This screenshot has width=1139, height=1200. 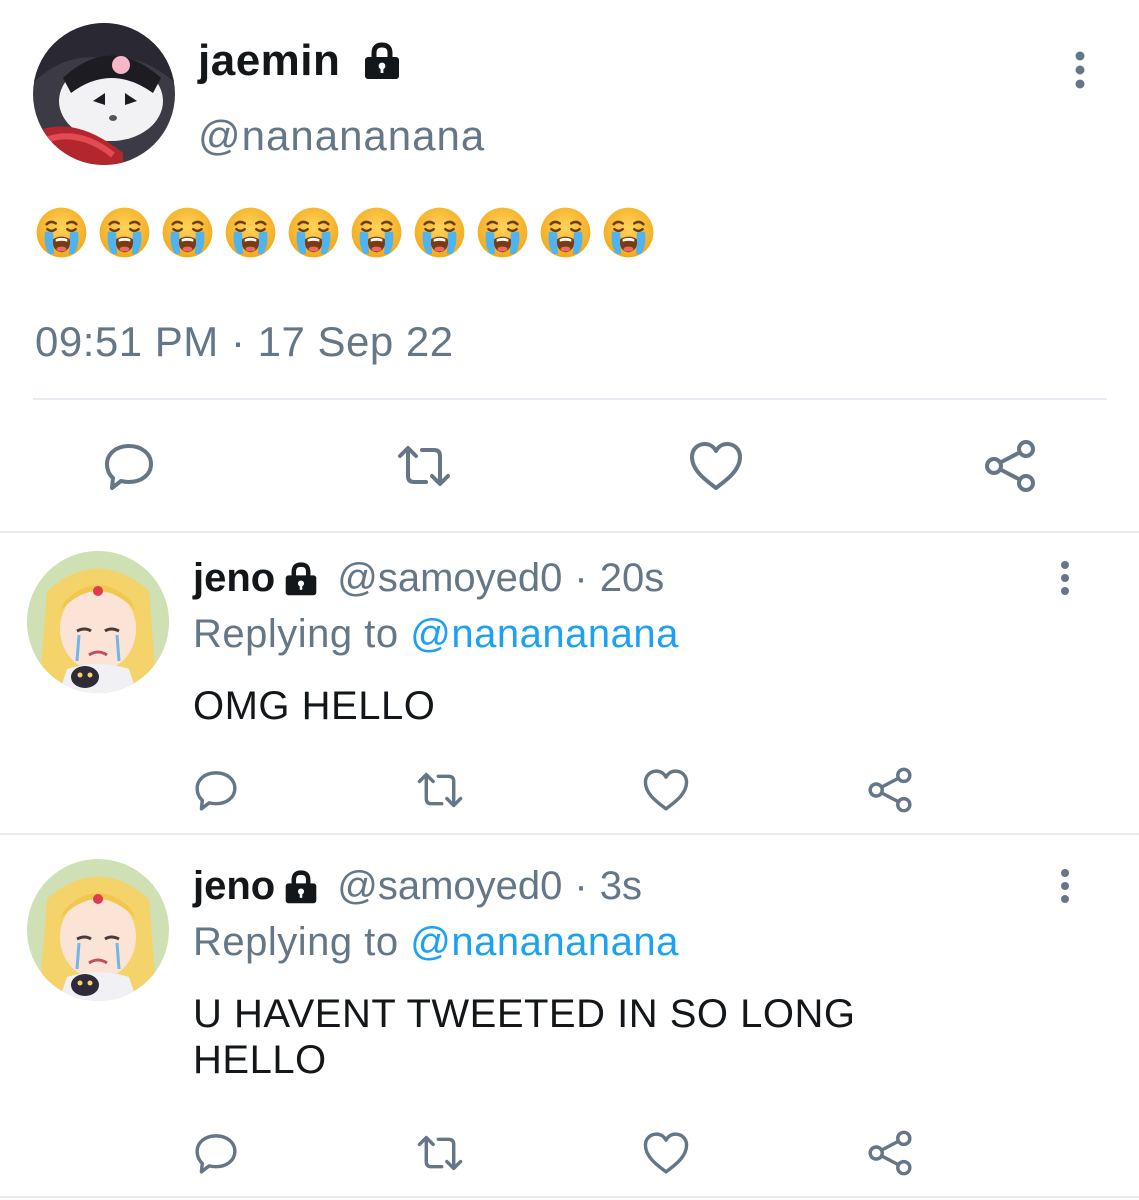 I want to click on handle: @nanananana, so click(x=341, y=136).